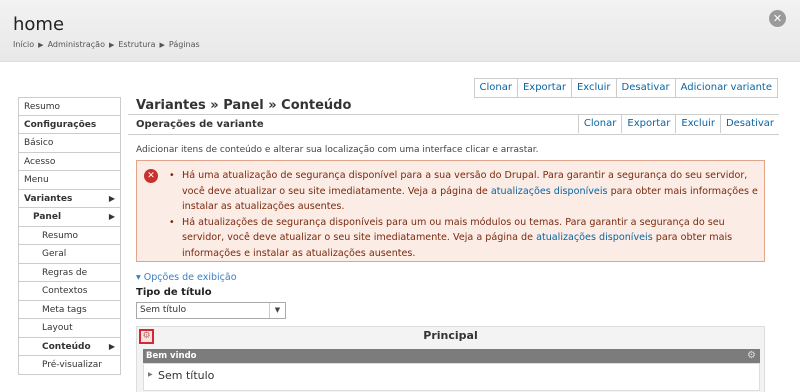 This screenshot has height=392, width=800. I want to click on title-type-select: Sem título ▼, so click(211, 310).